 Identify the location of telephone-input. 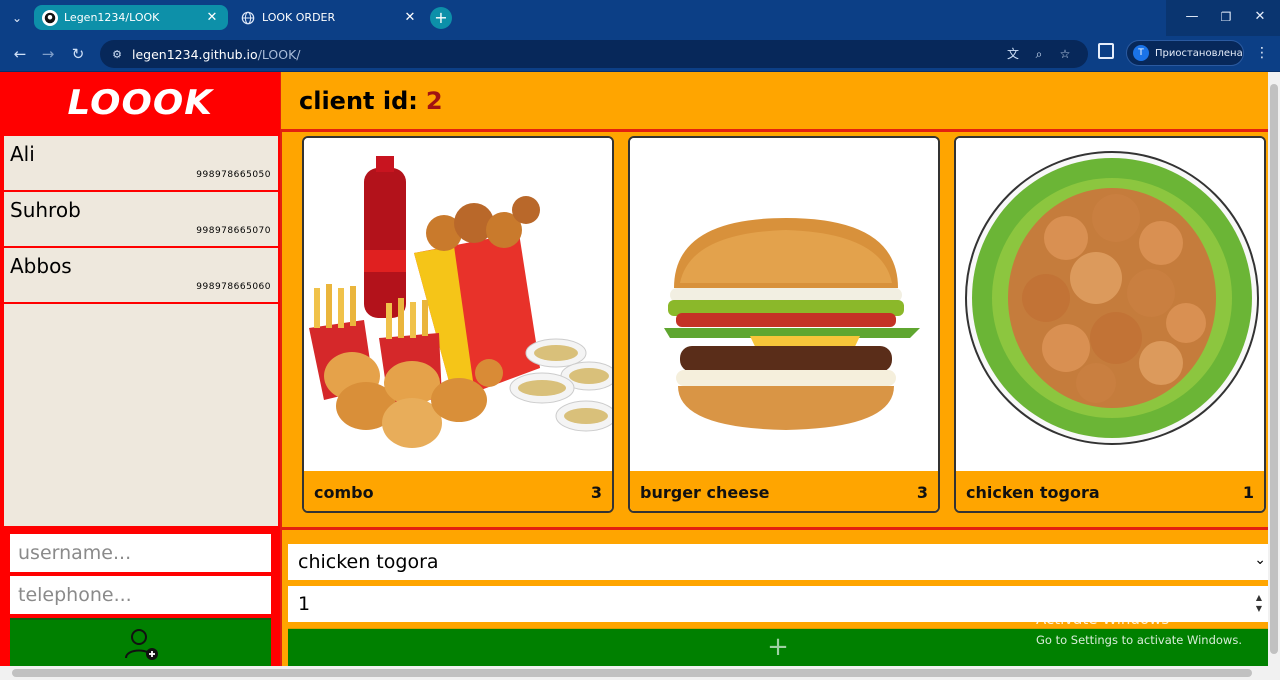
(140, 595).